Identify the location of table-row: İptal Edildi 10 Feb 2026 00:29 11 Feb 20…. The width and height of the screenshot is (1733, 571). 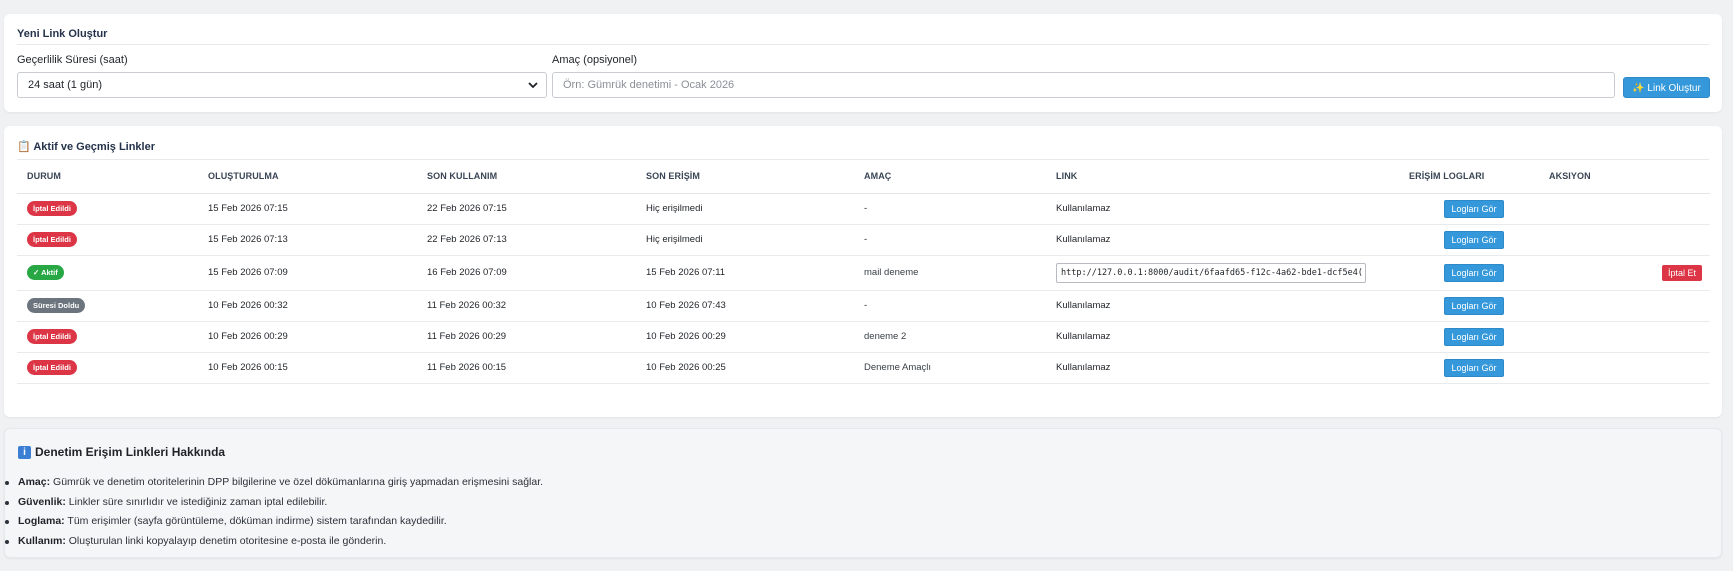
(863, 337).